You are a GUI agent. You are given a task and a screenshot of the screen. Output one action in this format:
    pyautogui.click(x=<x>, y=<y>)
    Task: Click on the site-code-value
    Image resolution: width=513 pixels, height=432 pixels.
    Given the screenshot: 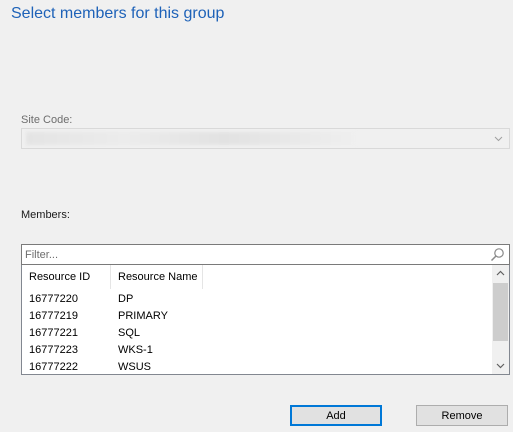 What is the action you would take?
    pyautogui.click(x=191, y=138)
    